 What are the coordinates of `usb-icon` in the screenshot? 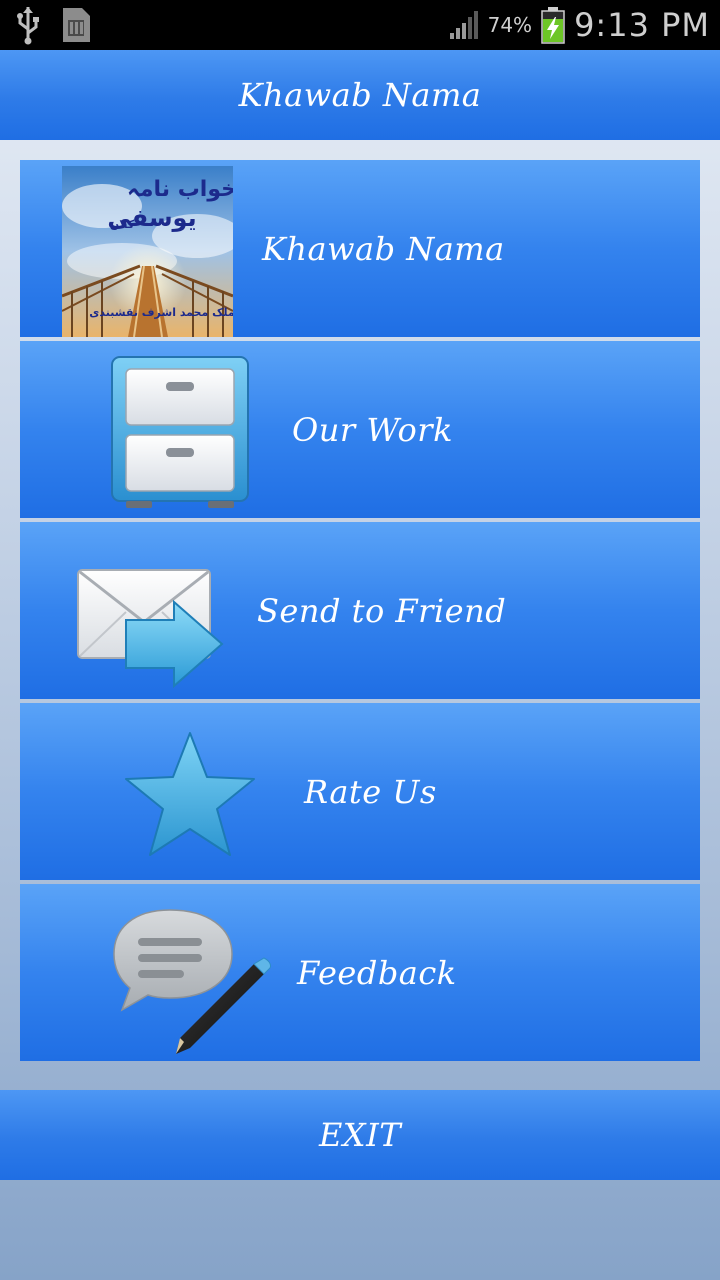 It's located at (28, 26).